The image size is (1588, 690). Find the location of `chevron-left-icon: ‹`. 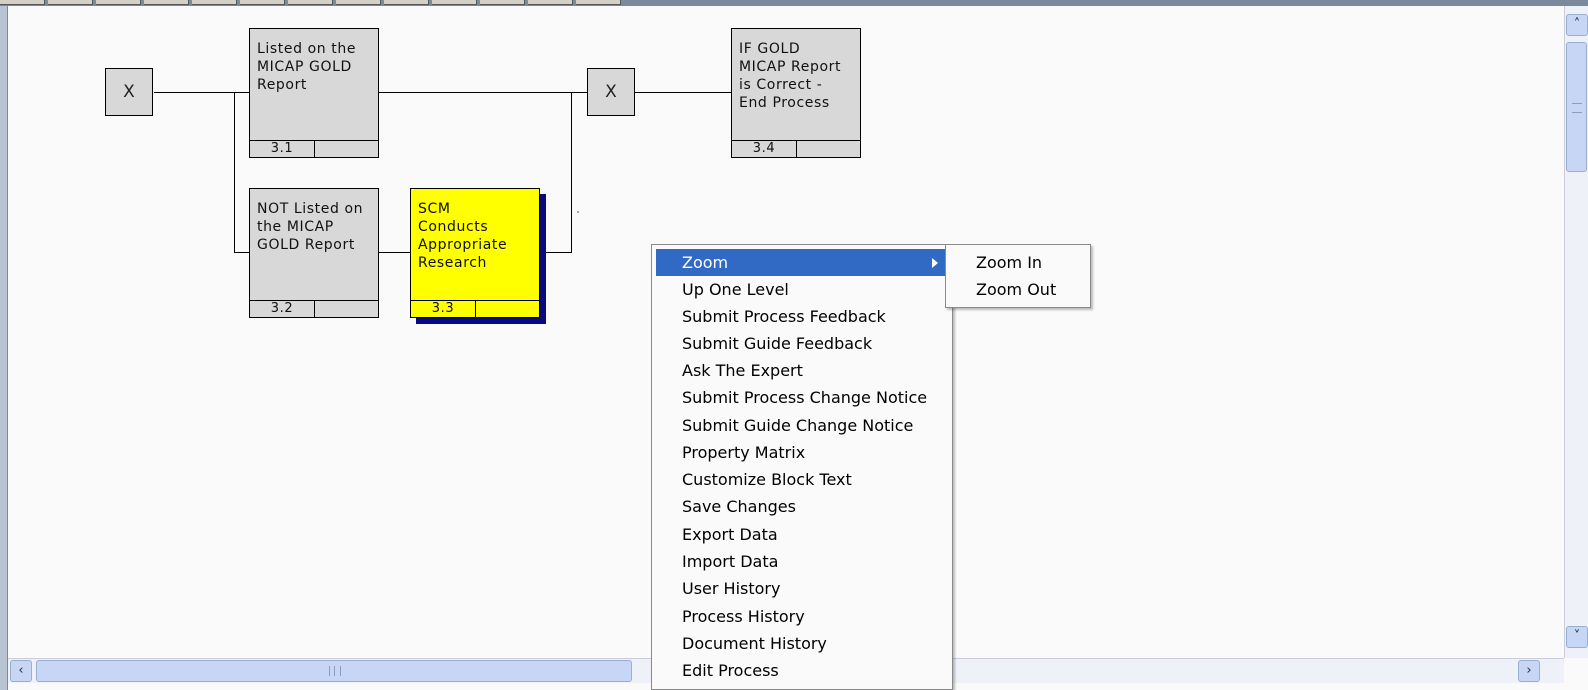

chevron-left-icon: ‹ is located at coordinates (21, 670).